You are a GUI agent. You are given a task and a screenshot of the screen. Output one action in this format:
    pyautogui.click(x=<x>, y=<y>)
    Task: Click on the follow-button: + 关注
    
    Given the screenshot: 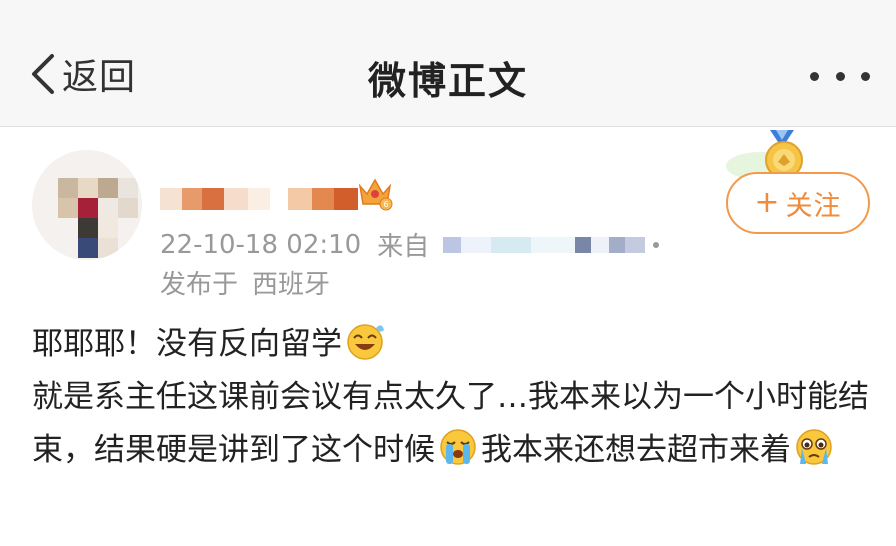 What is the action you would take?
    pyautogui.click(x=798, y=203)
    